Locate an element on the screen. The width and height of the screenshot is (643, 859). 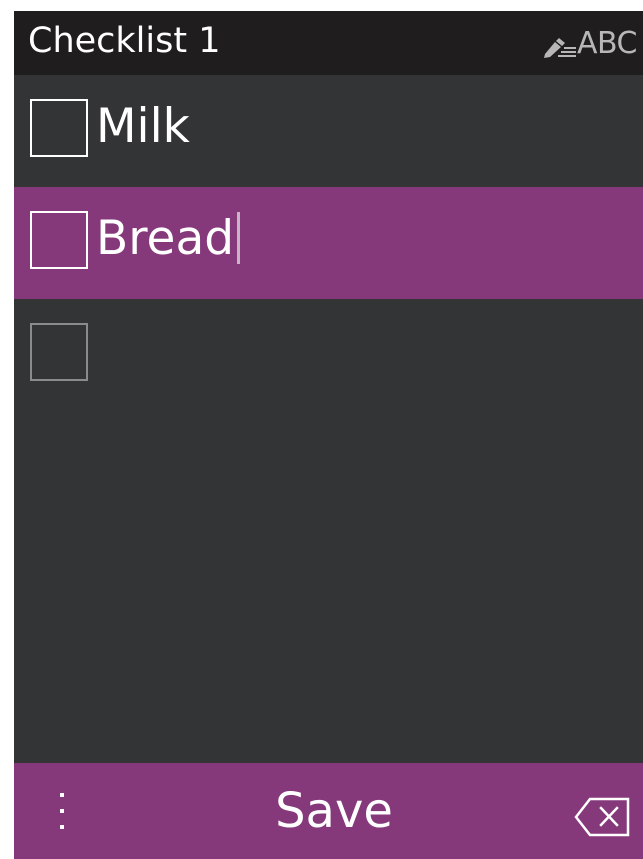
checklist-item-label: Milk is located at coordinates (143, 127).